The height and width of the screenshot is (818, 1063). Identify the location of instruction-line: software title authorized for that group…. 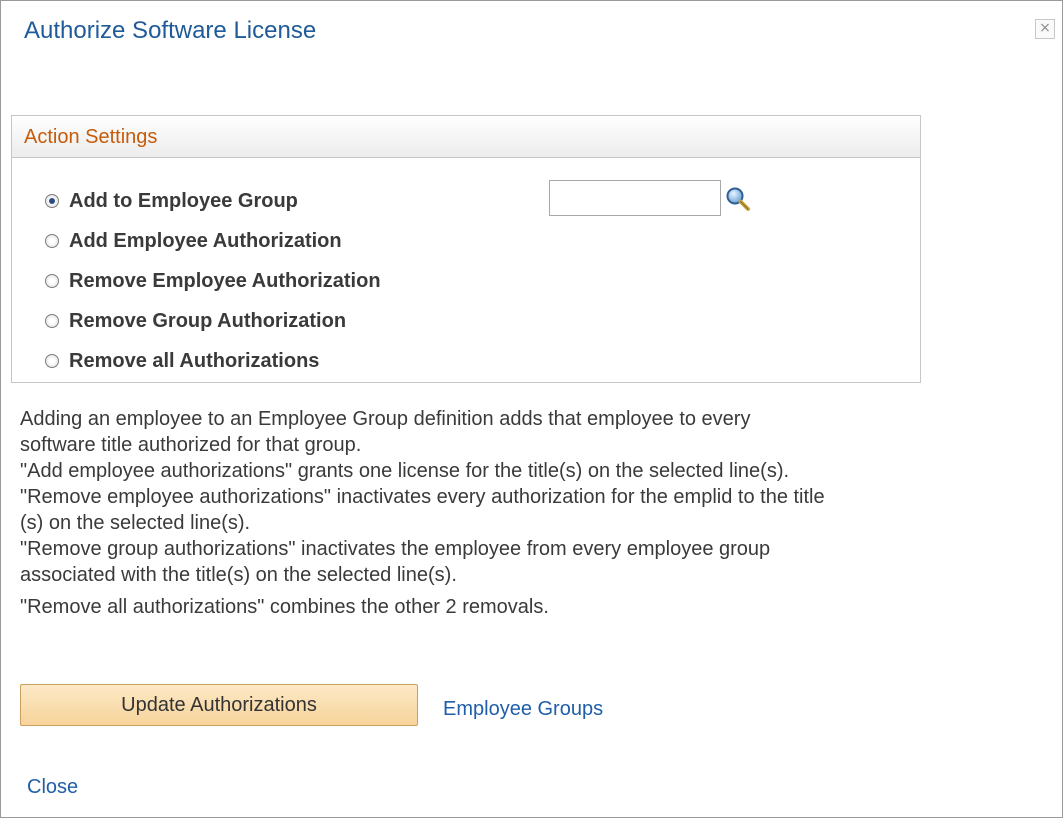
(191, 445).